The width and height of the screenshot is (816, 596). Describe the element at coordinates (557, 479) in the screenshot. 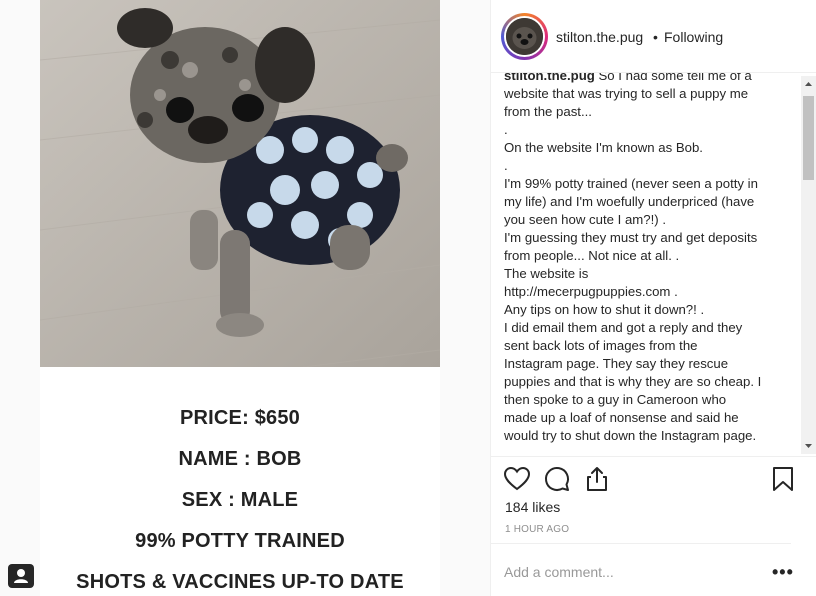

I see `comment-icon` at that location.